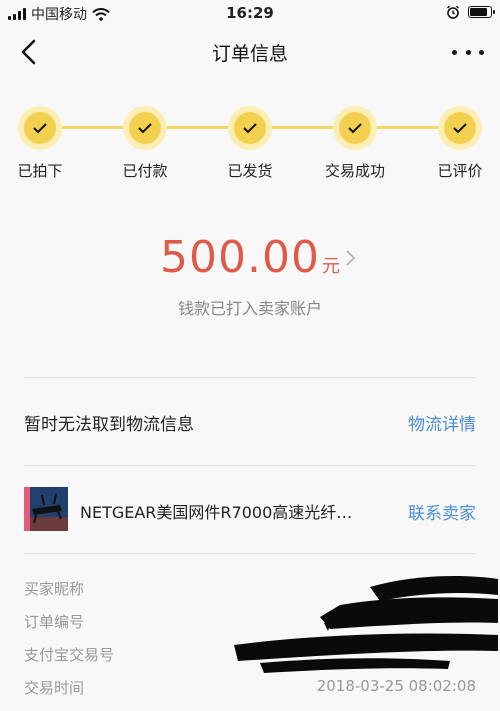  Describe the element at coordinates (330, 266) in the screenshot. I see `amount-unit: 元` at that location.